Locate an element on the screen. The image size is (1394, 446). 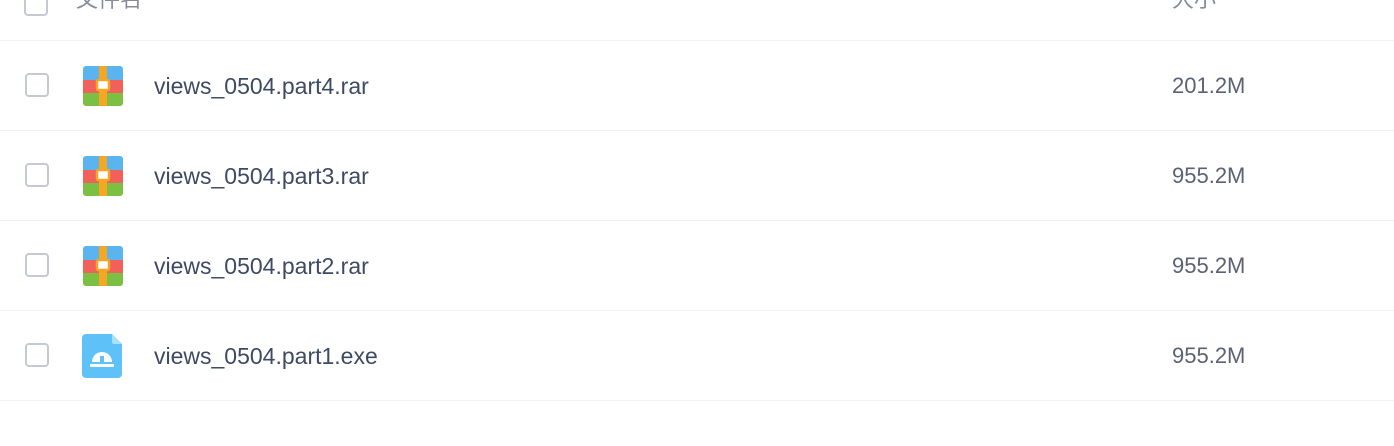
file-name: views_0504.part3.rar is located at coordinates (261, 176).